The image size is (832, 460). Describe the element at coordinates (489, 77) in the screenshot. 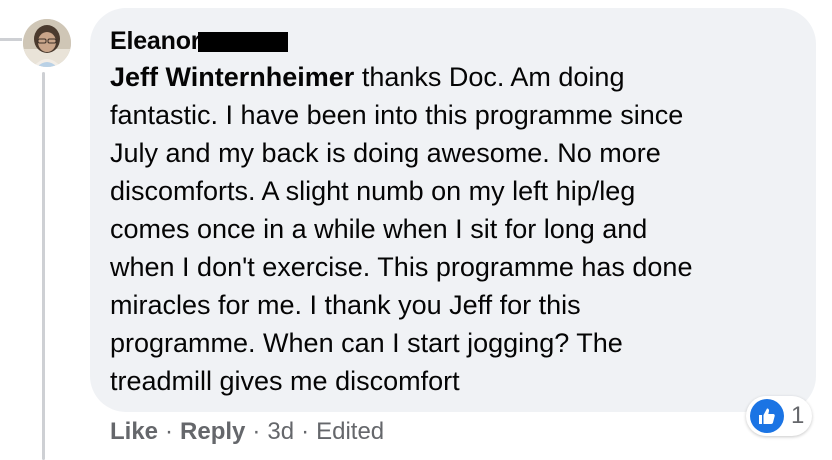

I see `comment-line-1-text: thanks Doc. Am doing` at that location.